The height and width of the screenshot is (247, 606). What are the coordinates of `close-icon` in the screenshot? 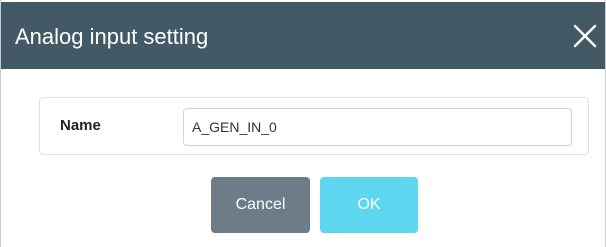 It's located at (585, 36).